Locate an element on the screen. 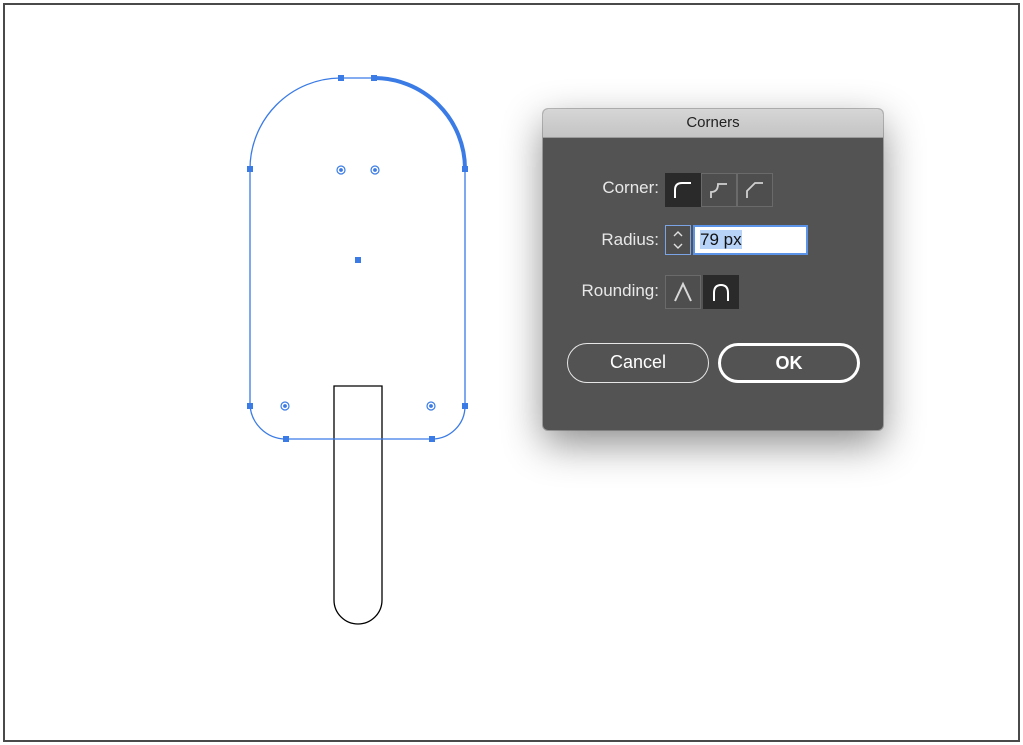 This screenshot has height=745, width=1023. radius-input: 79 px is located at coordinates (750, 240).